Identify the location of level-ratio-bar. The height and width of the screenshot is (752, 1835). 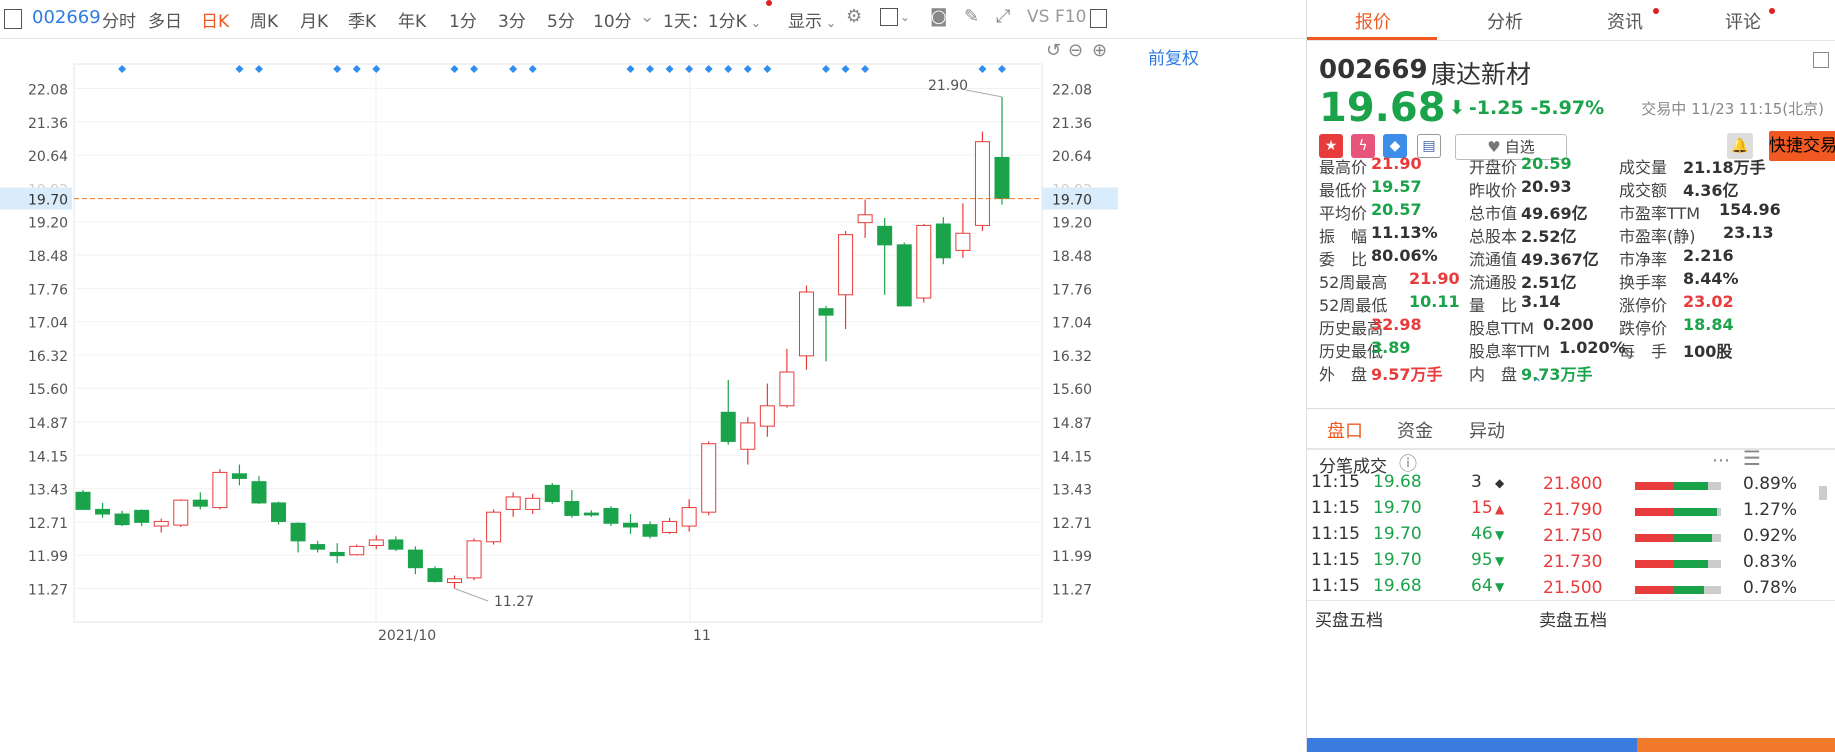
(1678, 486).